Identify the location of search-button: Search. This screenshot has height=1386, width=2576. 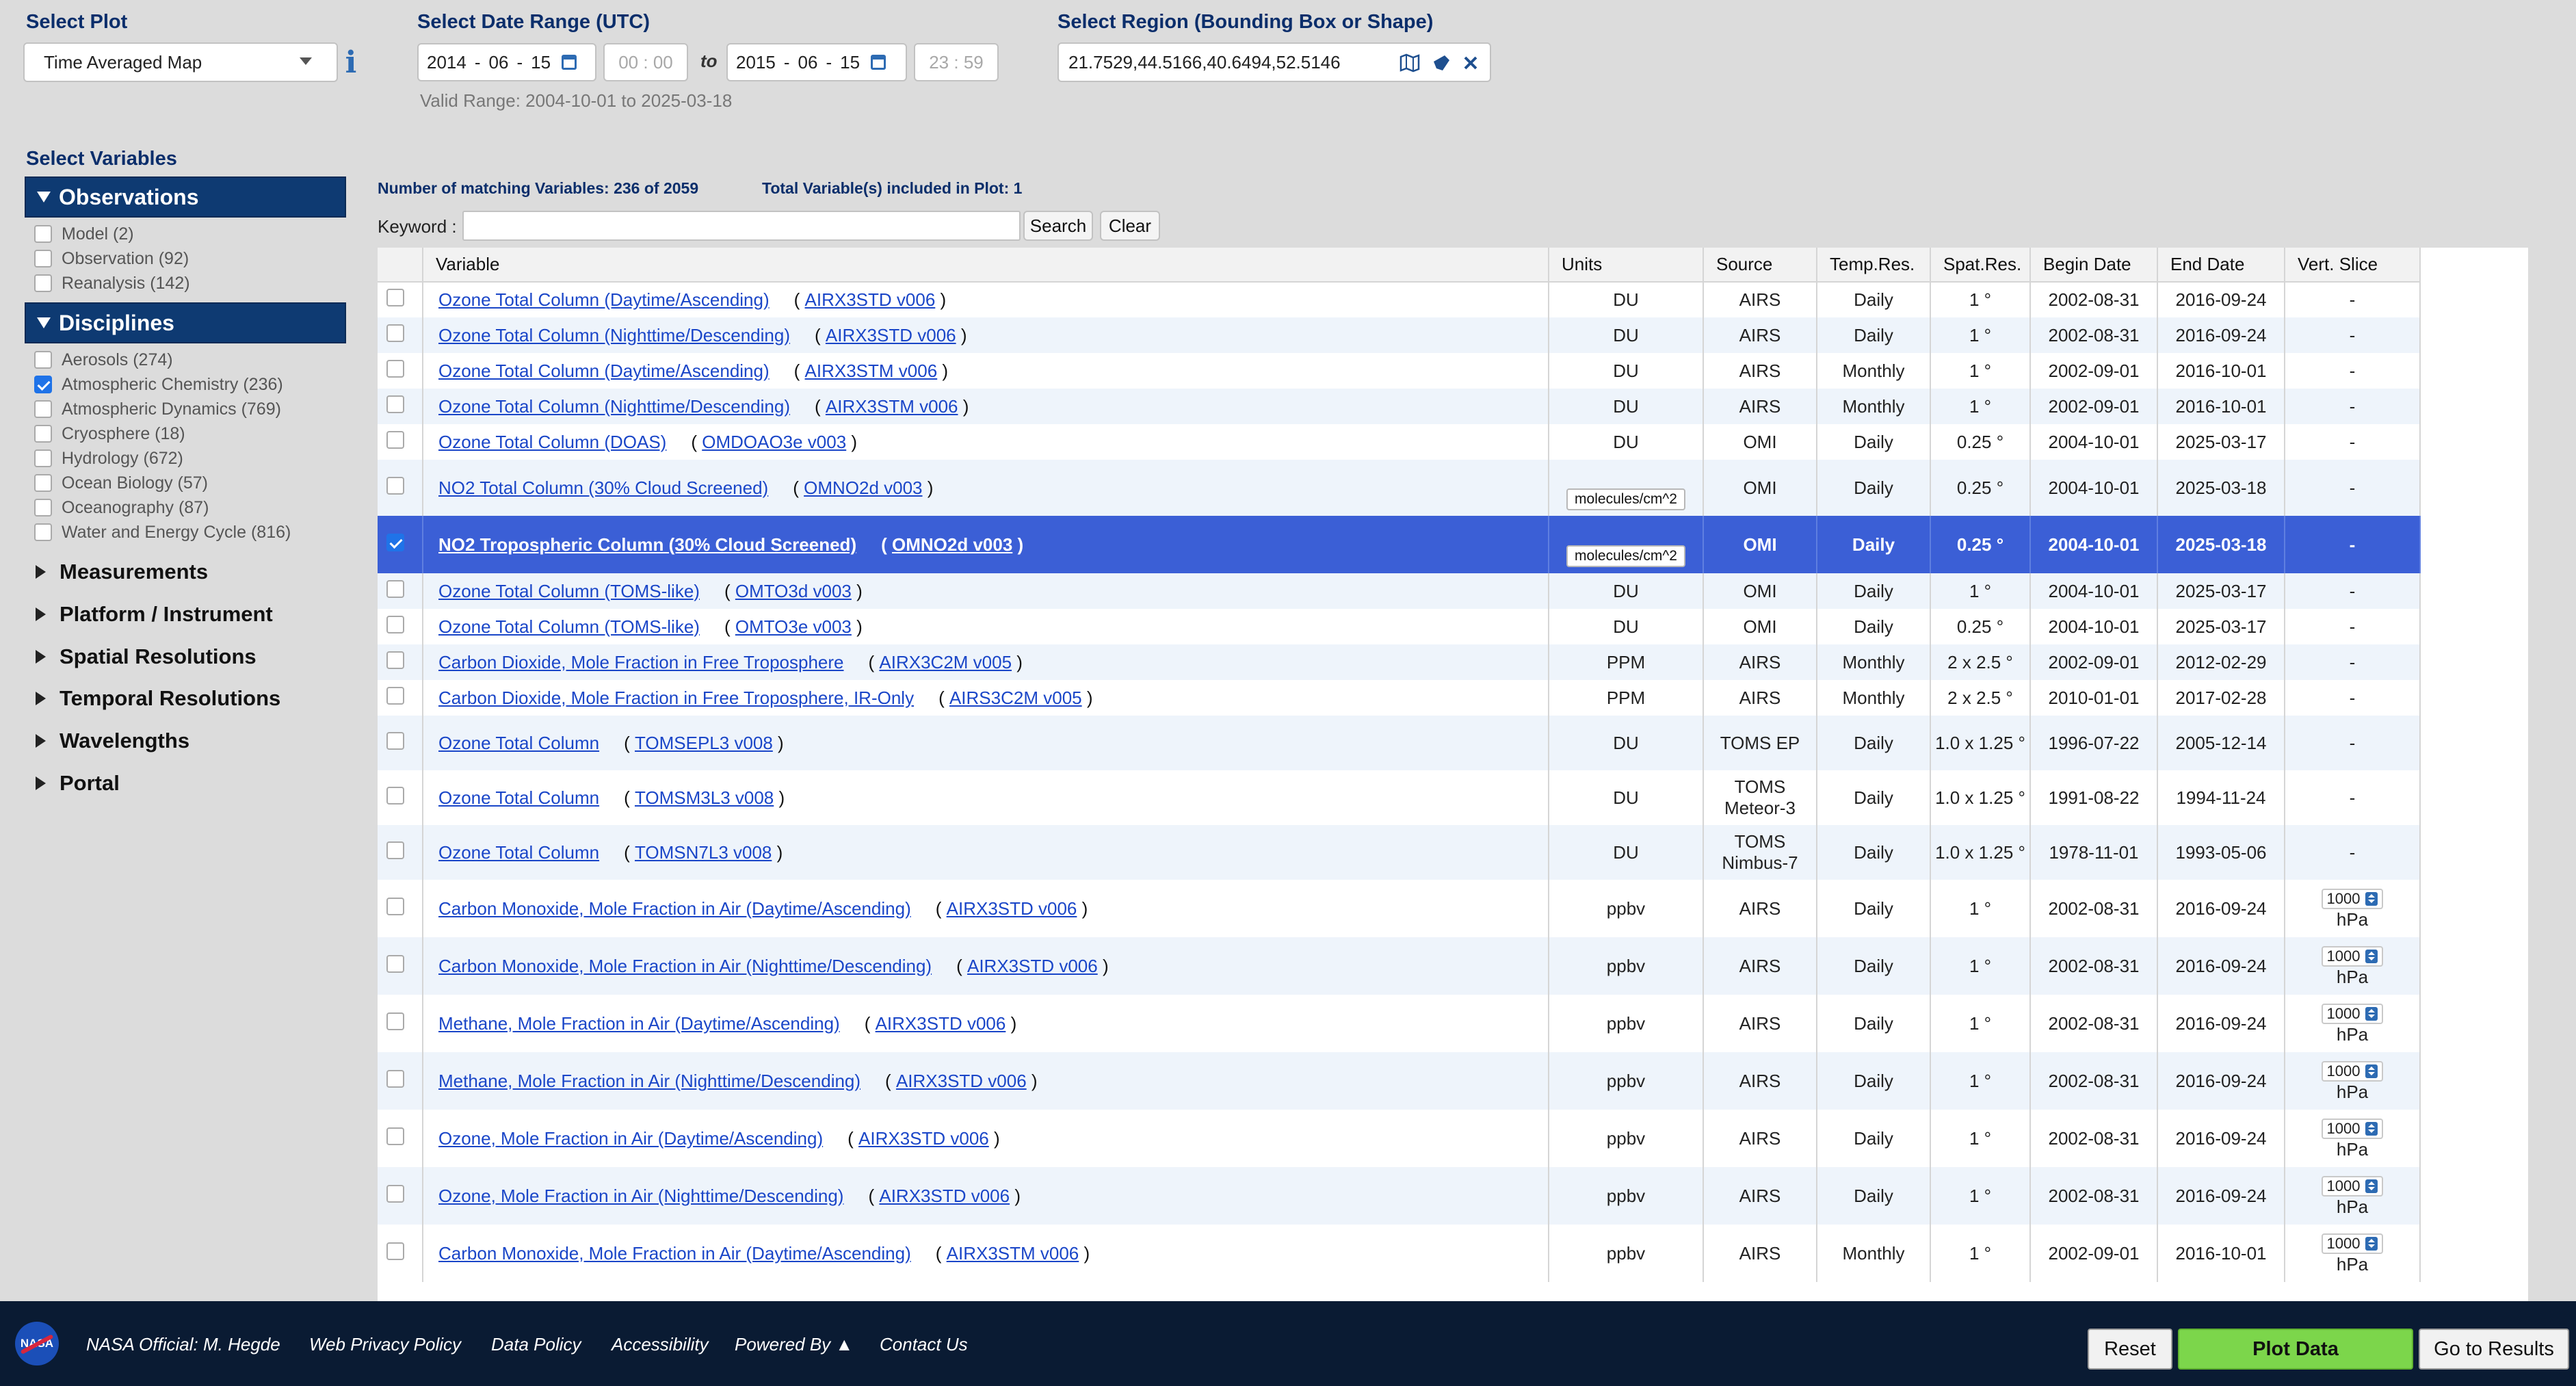
(1058, 226).